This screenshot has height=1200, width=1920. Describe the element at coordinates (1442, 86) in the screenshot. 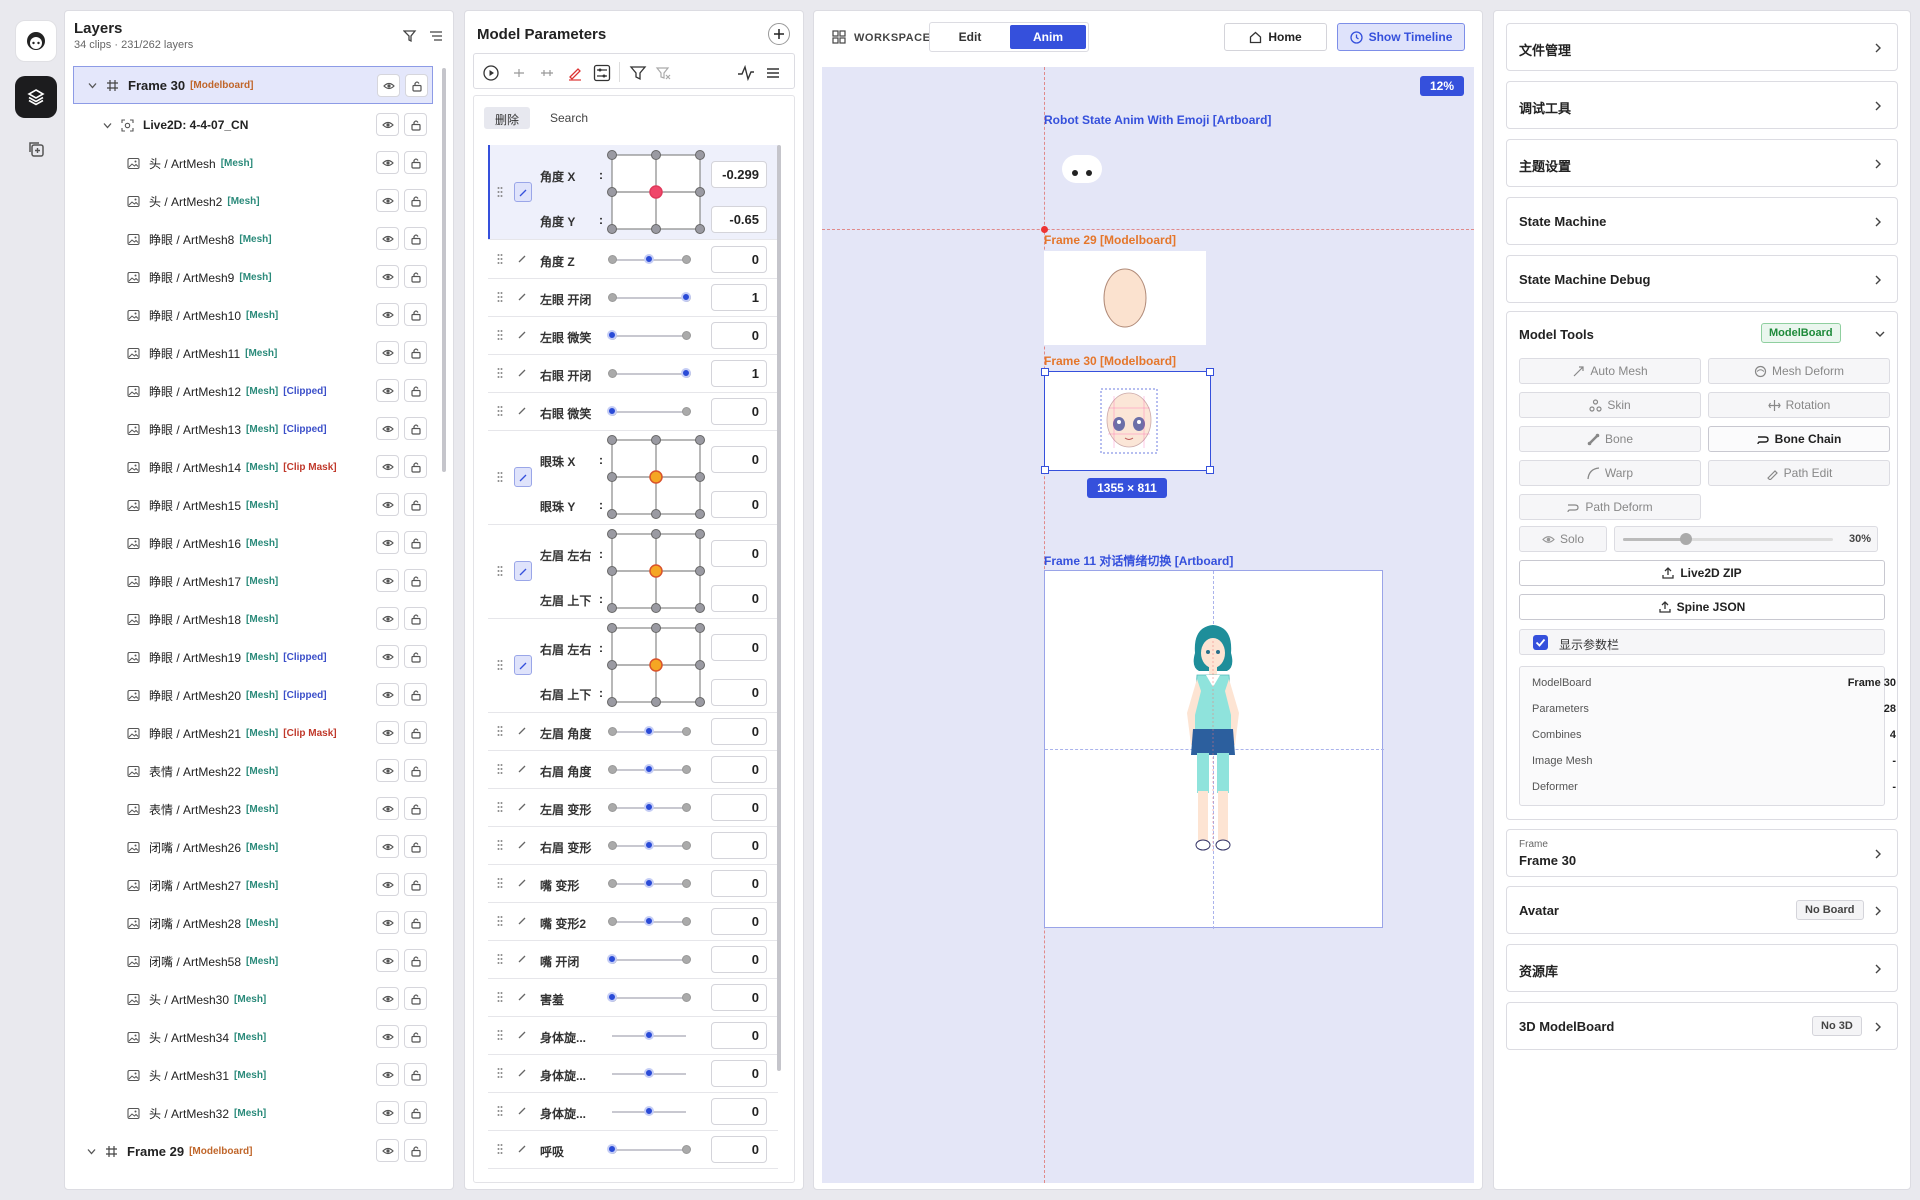

I see `zoom-badge: 12%` at that location.